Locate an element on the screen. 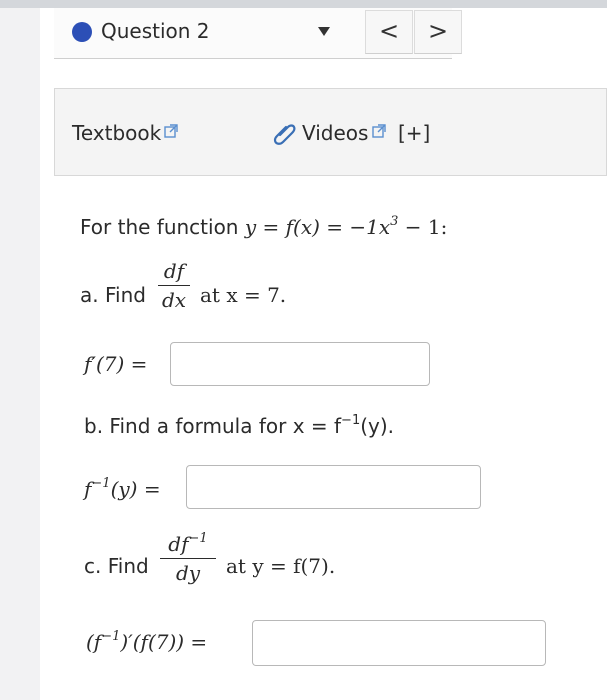  function-expression: y = f(x) = −1x3 − 1: is located at coordinates (346, 227).